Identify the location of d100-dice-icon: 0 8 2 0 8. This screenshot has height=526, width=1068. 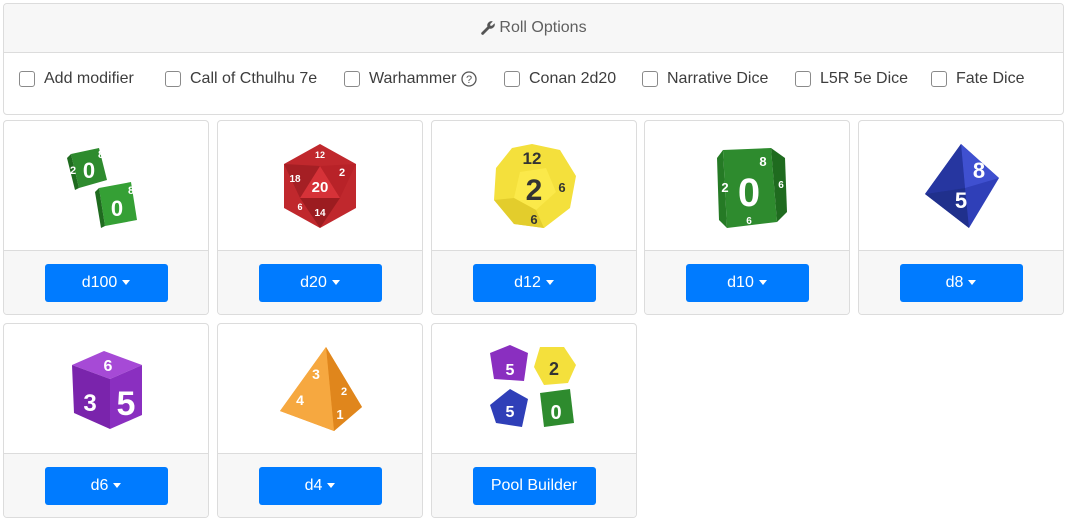
(102, 188).